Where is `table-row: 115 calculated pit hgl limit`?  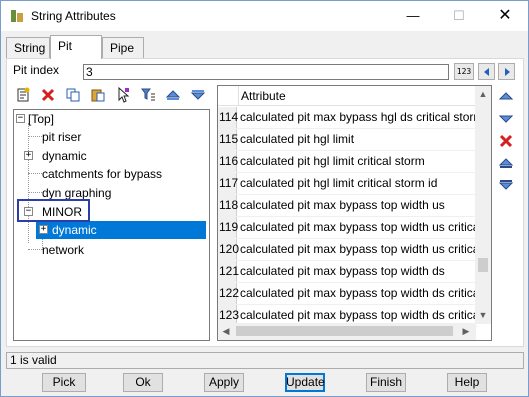 table-row: 115 calculated pit hgl limit is located at coordinates (348, 140).